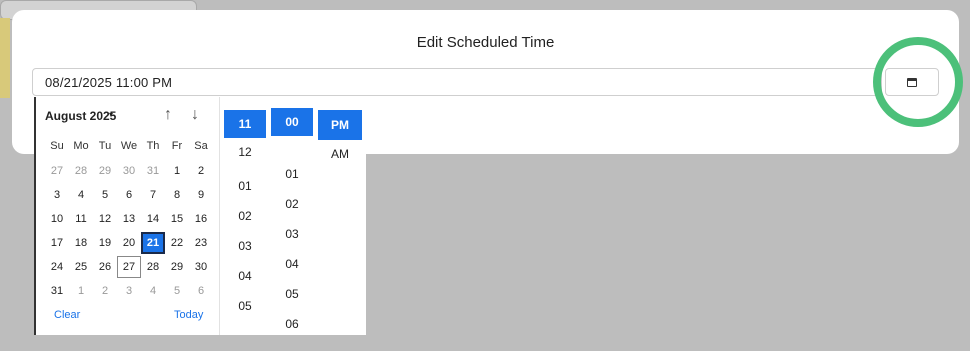  What do you see at coordinates (153, 195) in the screenshot?
I see `calendar-day: 7` at bounding box center [153, 195].